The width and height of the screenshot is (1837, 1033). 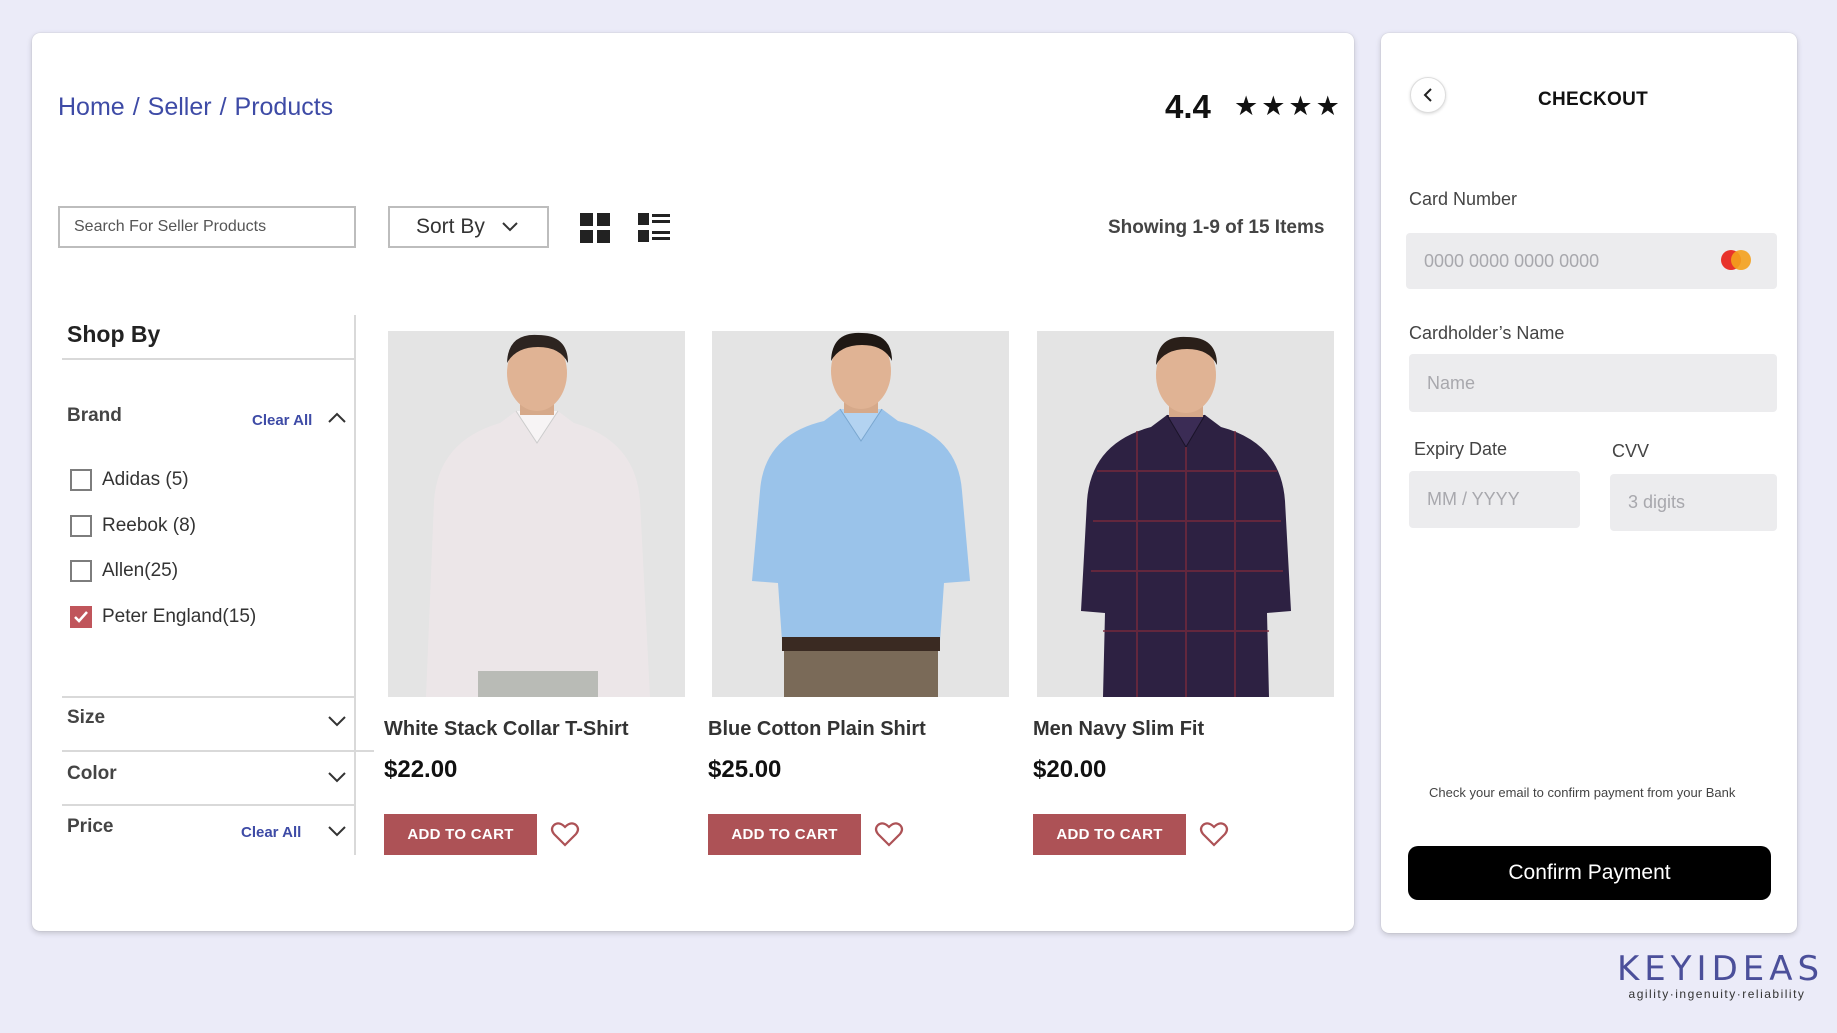 What do you see at coordinates (91, 107) in the screenshot?
I see `breadcrumb-home: Home` at bounding box center [91, 107].